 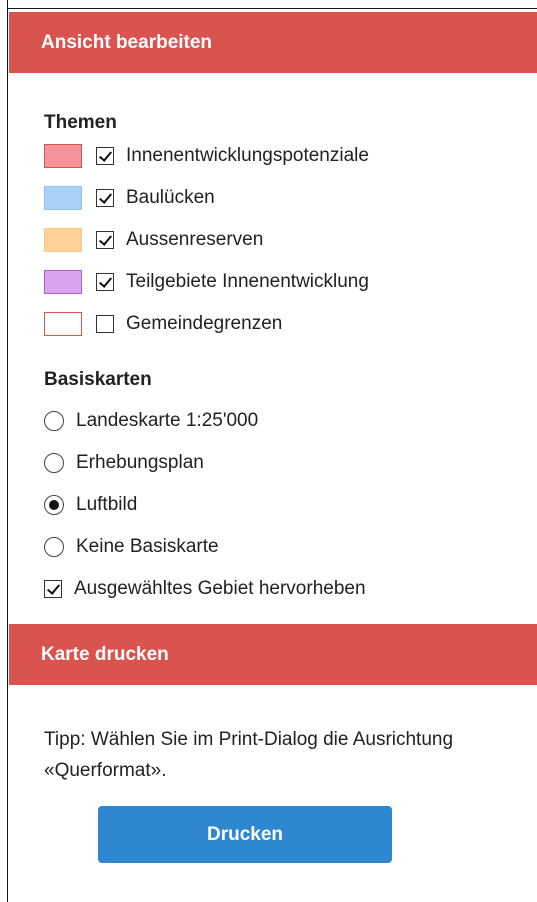 I want to click on theme-row-aussenreserven: Aussenreserven, so click(x=153, y=240).